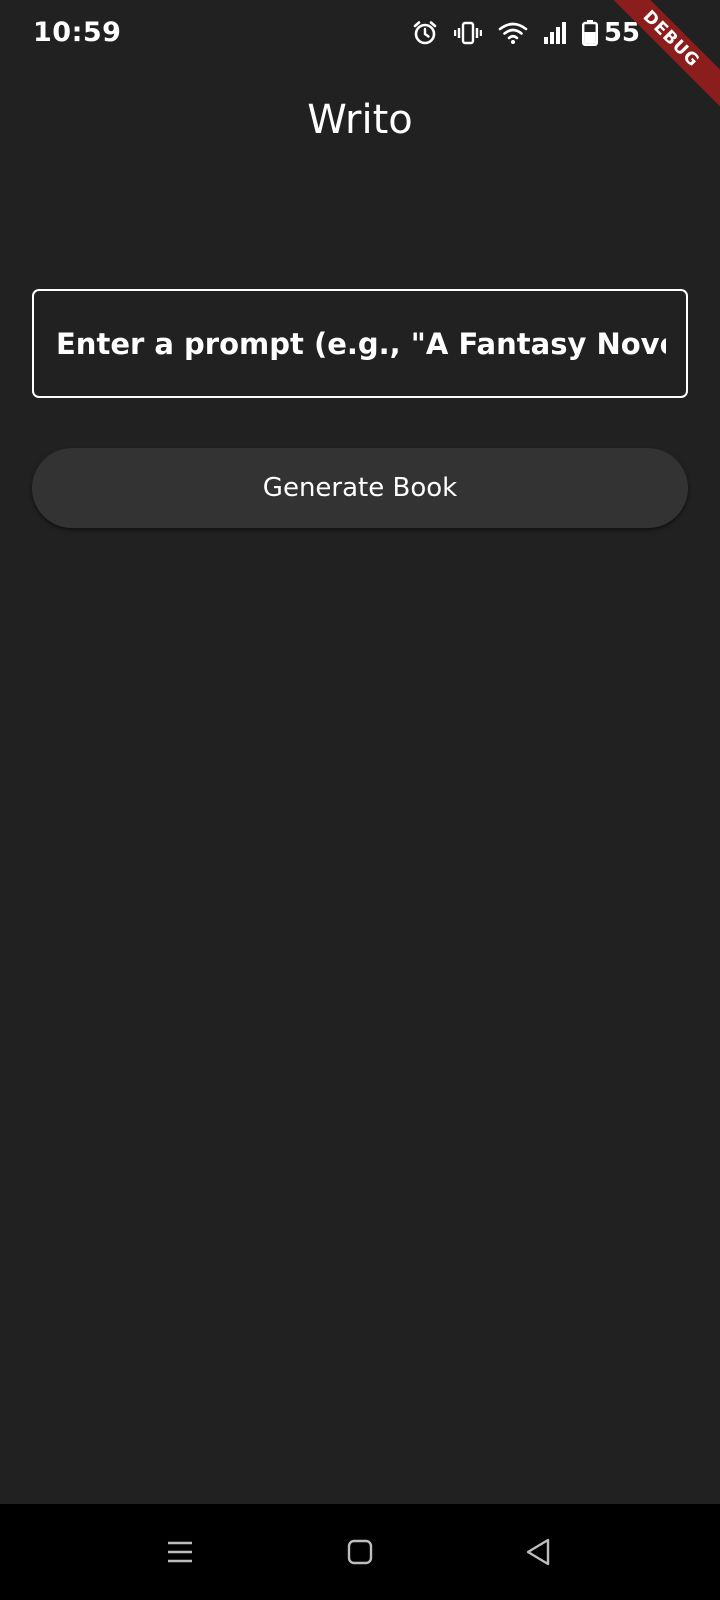  Describe the element at coordinates (425, 33) in the screenshot. I see `alarm-icon` at that location.